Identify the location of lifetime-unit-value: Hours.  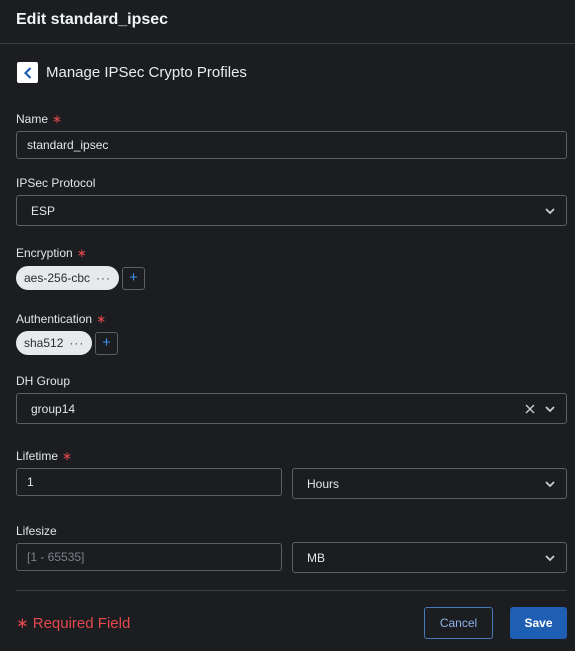
(323, 484).